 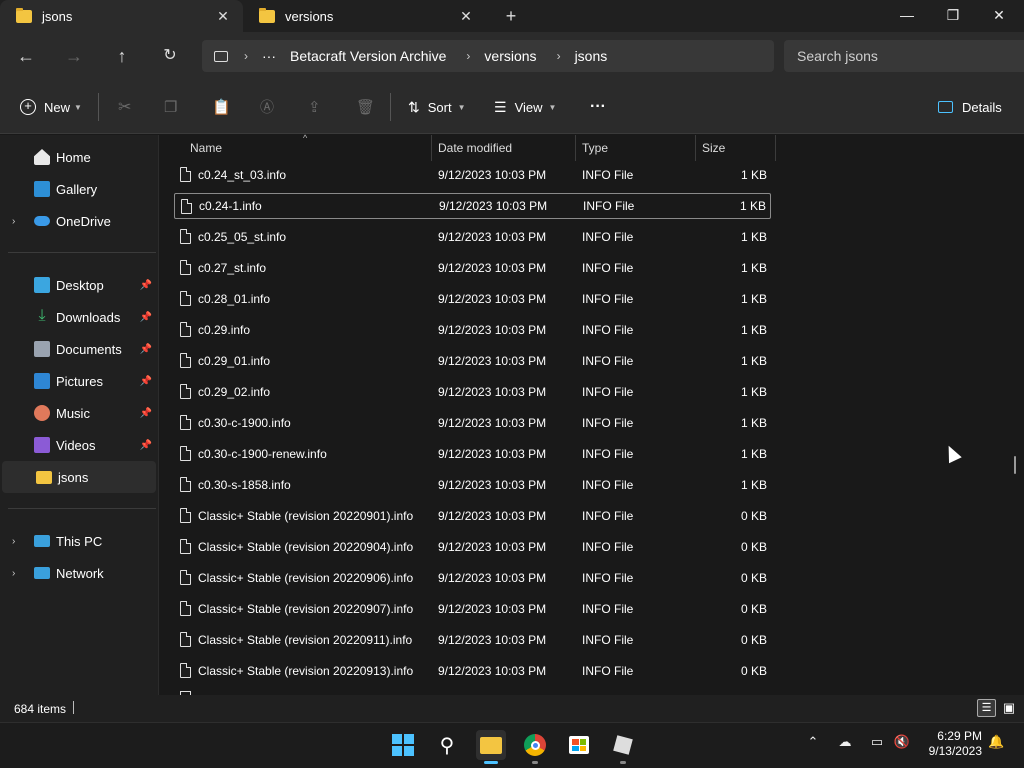 I want to click on tab-versions: versions ✕, so click(x=364, y=16).